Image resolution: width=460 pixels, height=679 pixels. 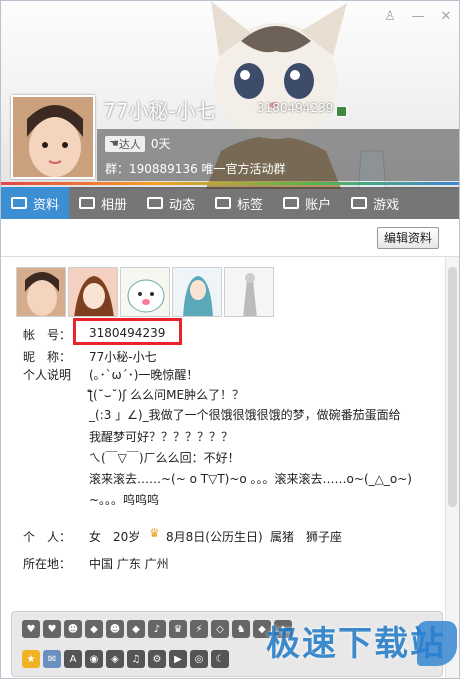 What do you see at coordinates (220, 659) in the screenshot?
I see `moon-icon: ☾` at bounding box center [220, 659].